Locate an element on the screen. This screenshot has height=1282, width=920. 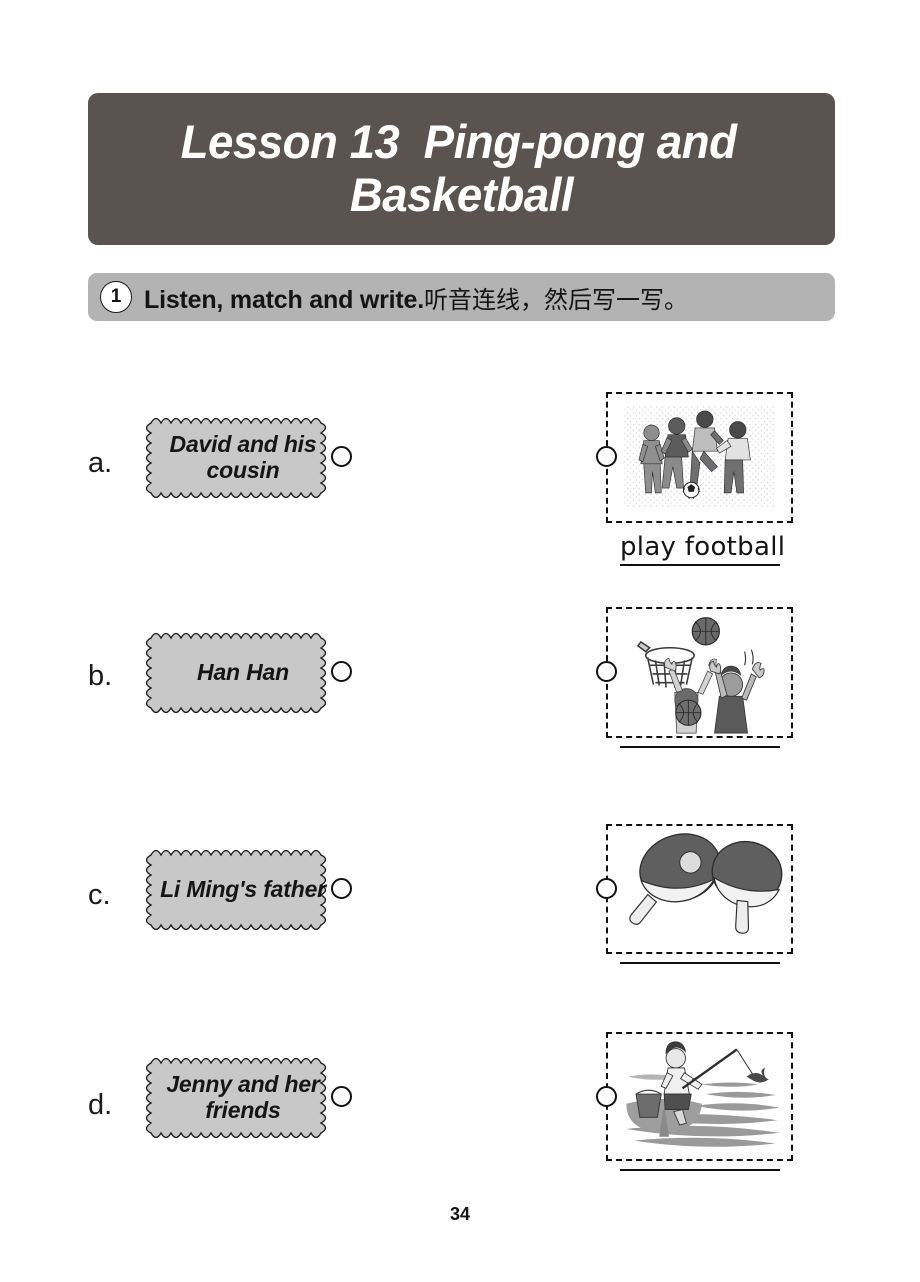
page-number: 34 is located at coordinates (460, 1214).